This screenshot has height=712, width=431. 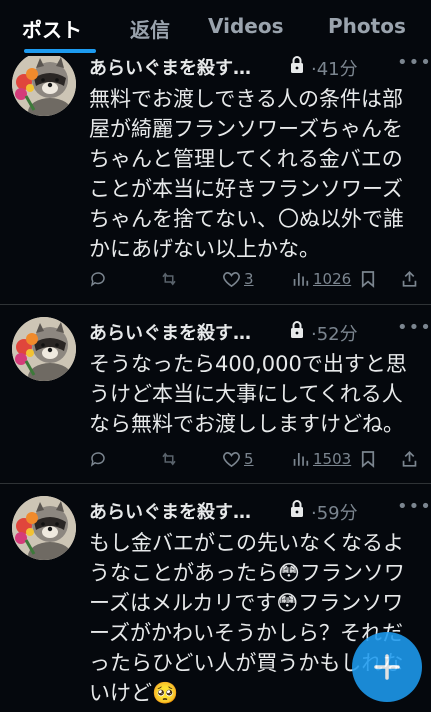 I want to click on view-count: 1026, so click(x=332, y=279).